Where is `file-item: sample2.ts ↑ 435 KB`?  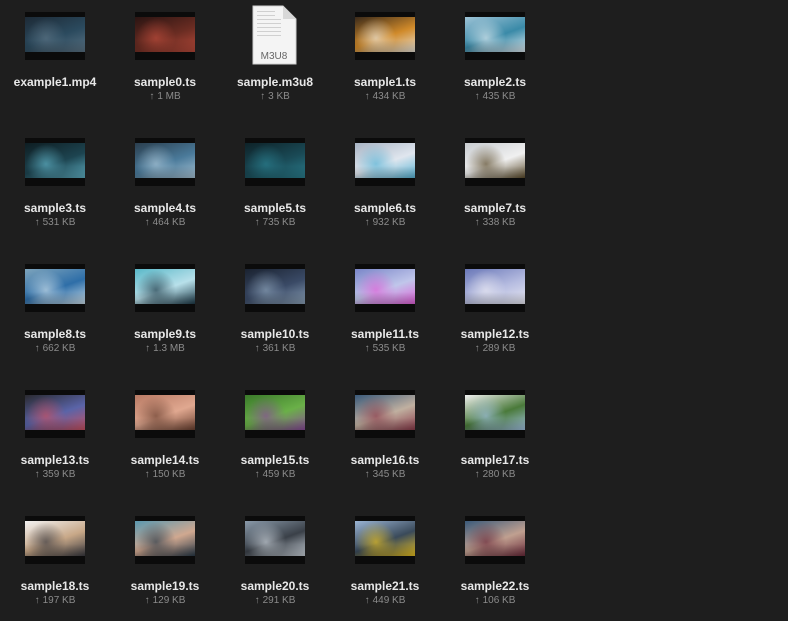 file-item: sample2.ts ↑ 435 KB is located at coordinates (495, 55).